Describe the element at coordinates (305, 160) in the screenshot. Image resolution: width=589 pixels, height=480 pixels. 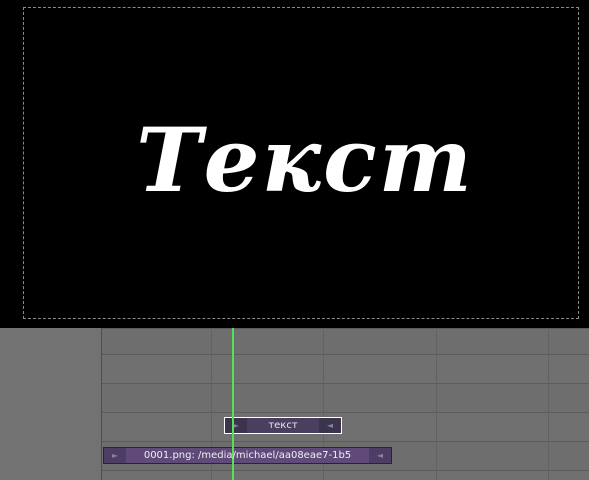
I see `preview-text-render: Текст` at that location.